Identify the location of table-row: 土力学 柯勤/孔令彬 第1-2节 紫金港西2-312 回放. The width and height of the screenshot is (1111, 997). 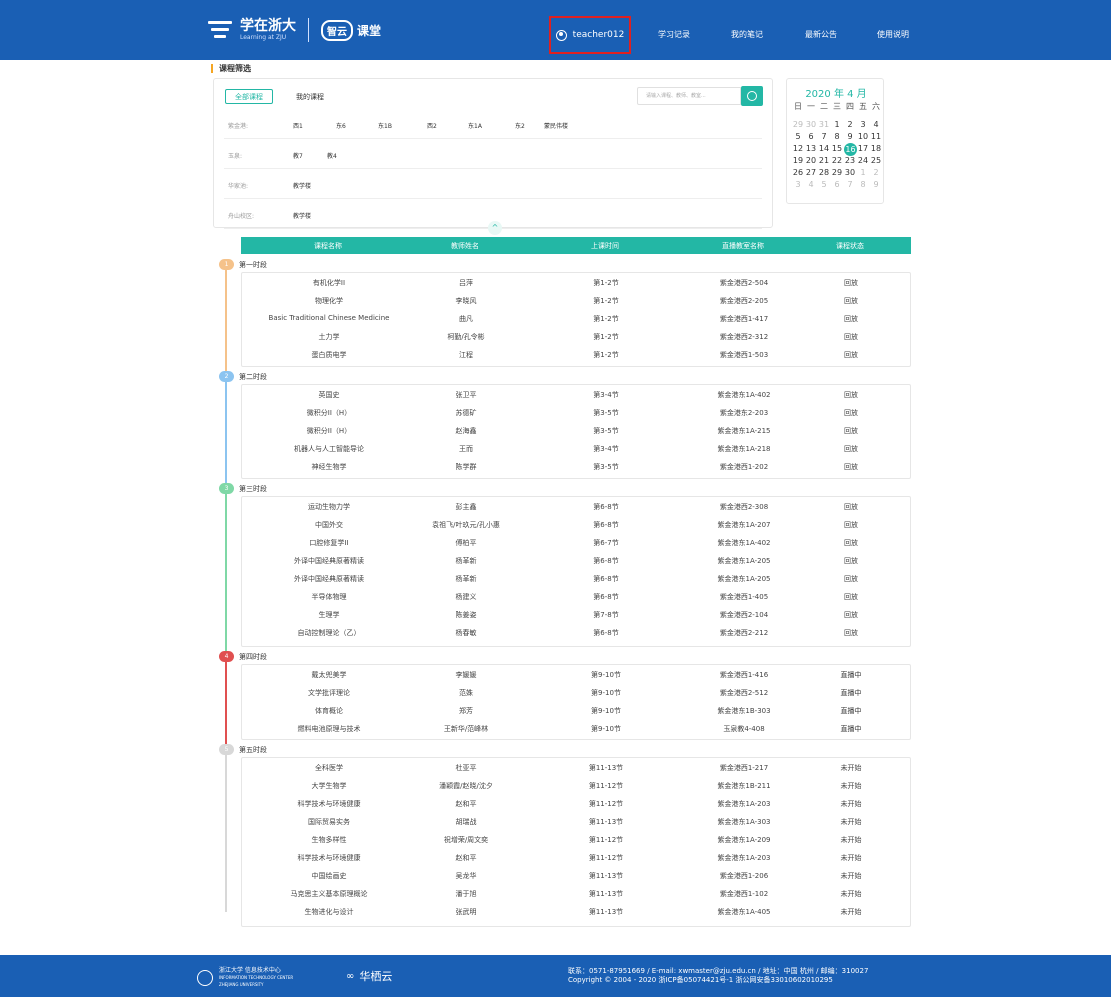
(576, 336).